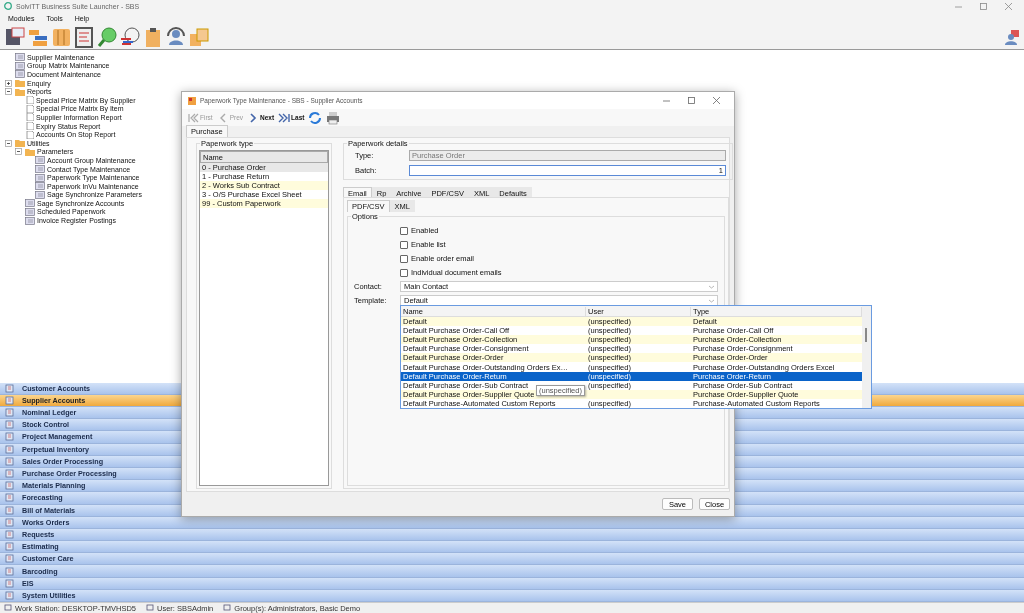  Describe the element at coordinates (176, 36) in the screenshot. I see `person-refresh-icon` at that location.